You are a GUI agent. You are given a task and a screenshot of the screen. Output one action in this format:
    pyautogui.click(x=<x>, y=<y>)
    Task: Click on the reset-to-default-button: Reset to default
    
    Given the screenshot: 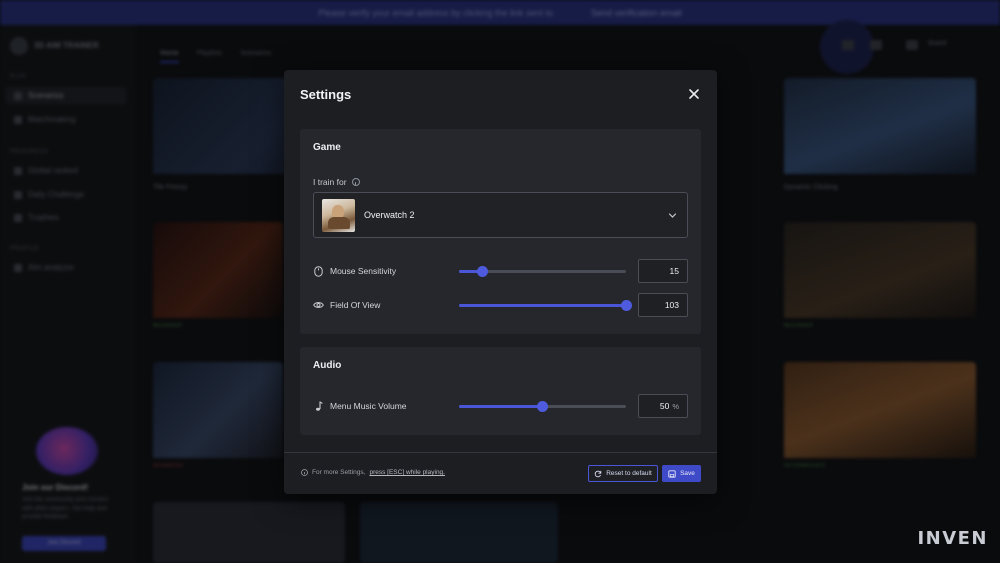 What is the action you would take?
    pyautogui.click(x=623, y=473)
    